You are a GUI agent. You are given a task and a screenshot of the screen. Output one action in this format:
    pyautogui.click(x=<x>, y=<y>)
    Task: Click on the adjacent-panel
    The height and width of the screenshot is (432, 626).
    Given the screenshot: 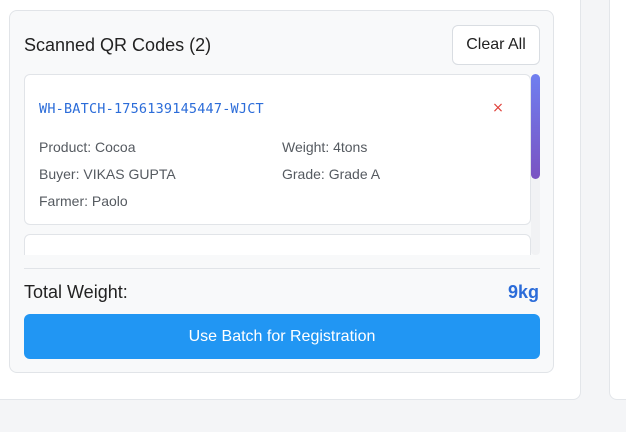 What is the action you would take?
    pyautogui.click(x=617, y=200)
    